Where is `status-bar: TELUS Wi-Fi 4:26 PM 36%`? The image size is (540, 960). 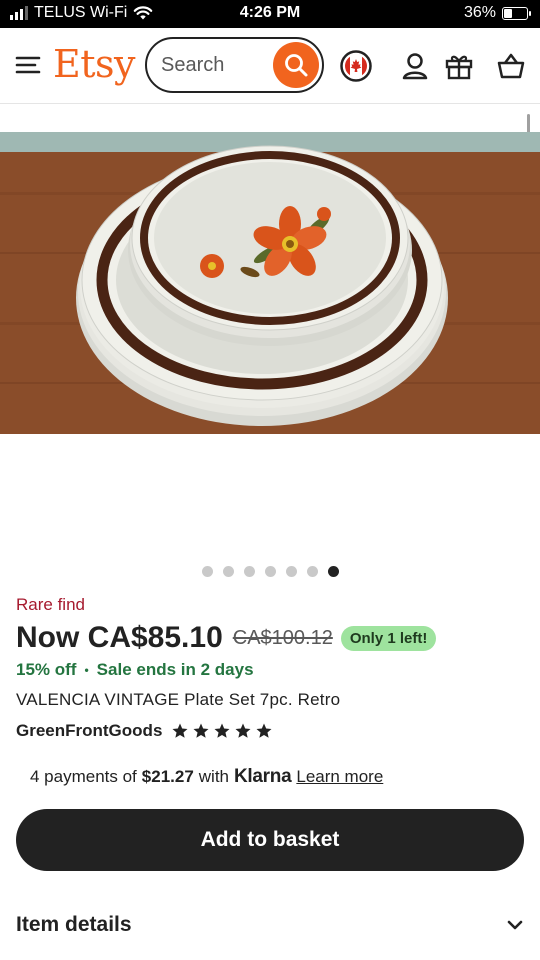 status-bar: TELUS Wi-Fi 4:26 PM 36% is located at coordinates (270, 14).